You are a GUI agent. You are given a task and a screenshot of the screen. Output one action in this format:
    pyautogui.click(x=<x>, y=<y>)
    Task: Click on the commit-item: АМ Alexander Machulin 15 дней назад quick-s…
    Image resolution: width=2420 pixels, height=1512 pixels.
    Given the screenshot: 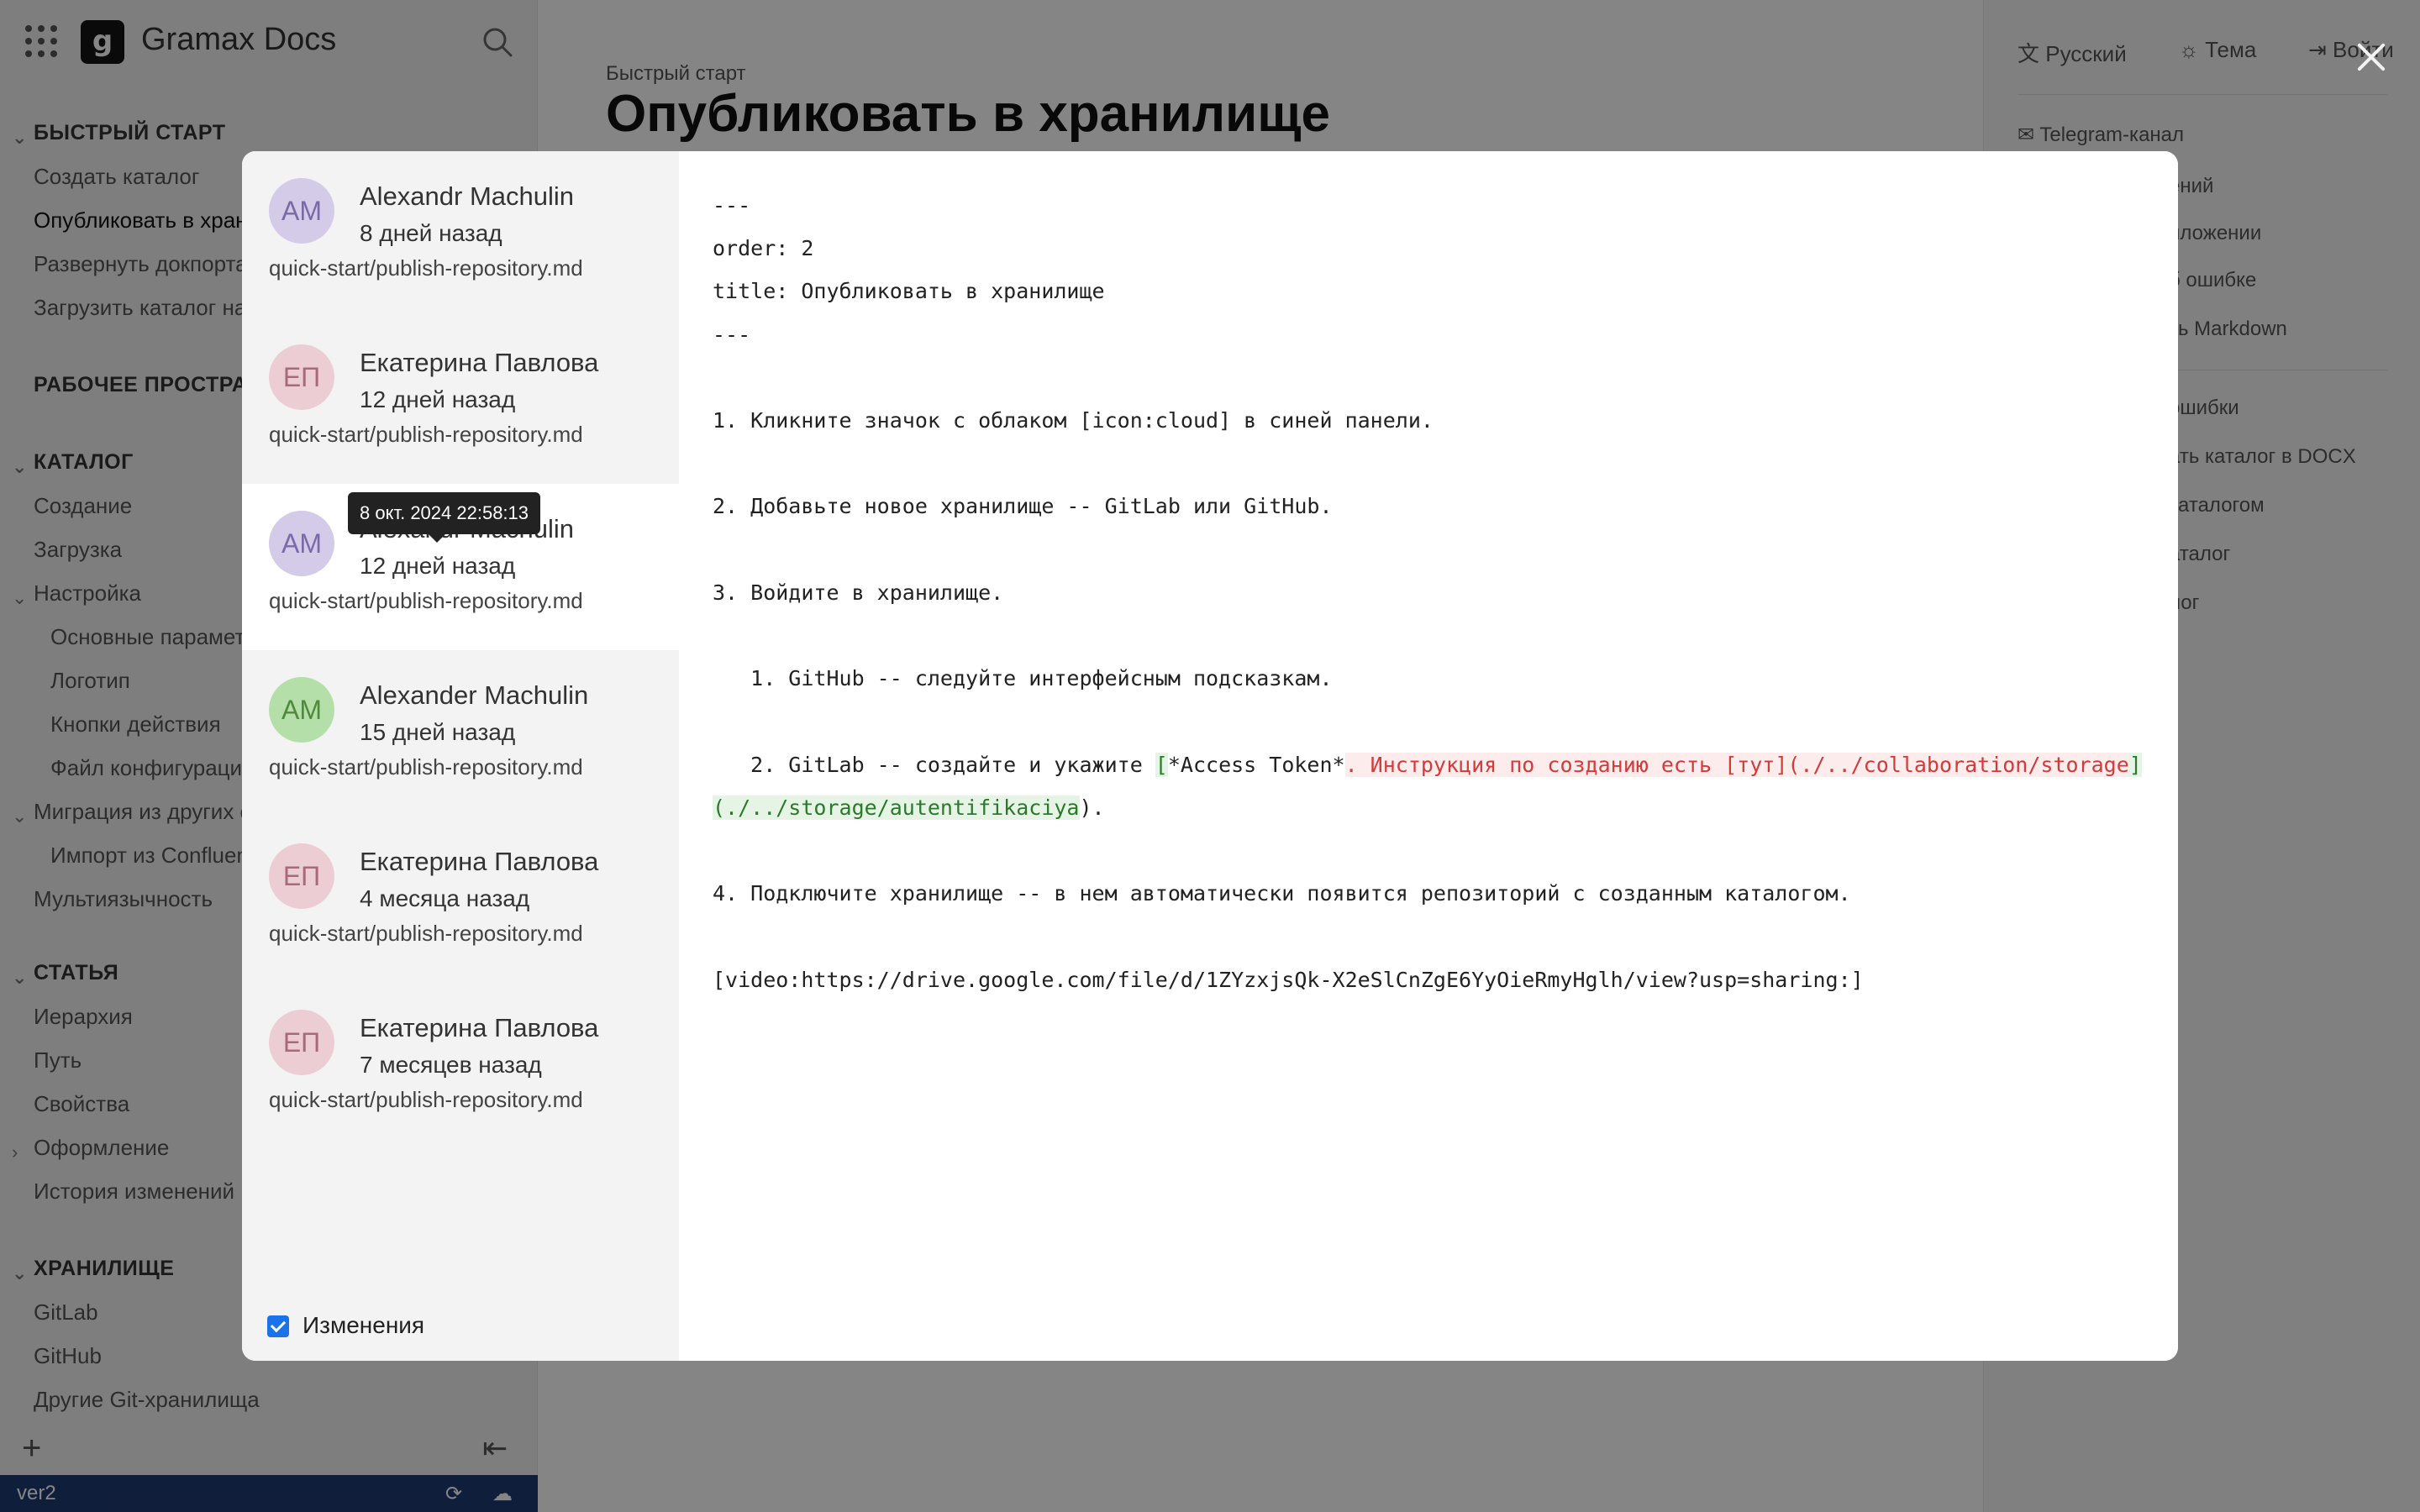 What is the action you would take?
    pyautogui.click(x=461, y=733)
    